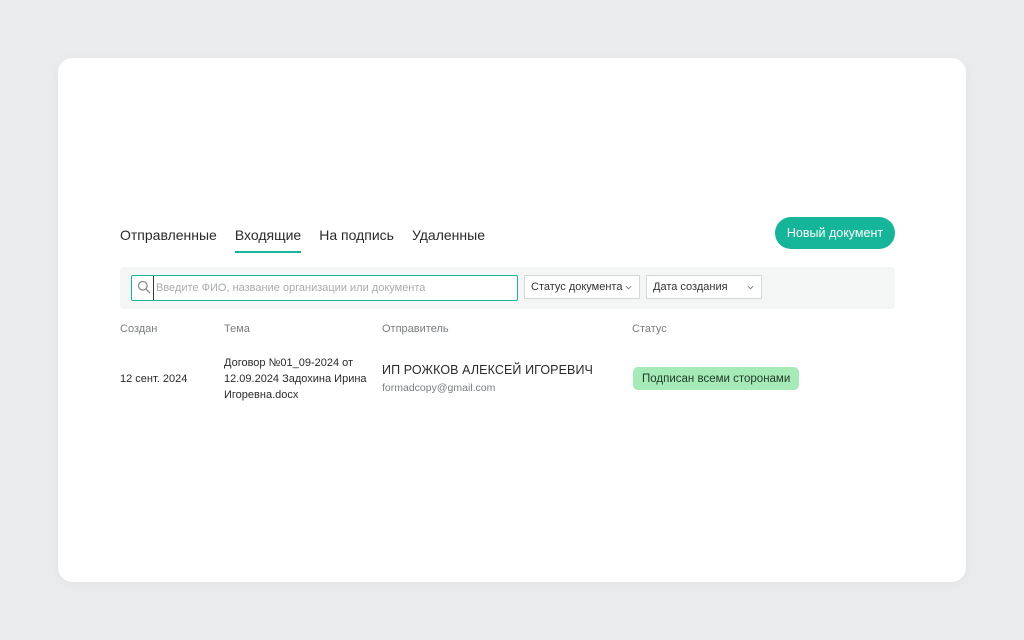 The image size is (1024, 640). What do you see at coordinates (835, 233) in the screenshot?
I see `new-document-button: Новый документ` at bounding box center [835, 233].